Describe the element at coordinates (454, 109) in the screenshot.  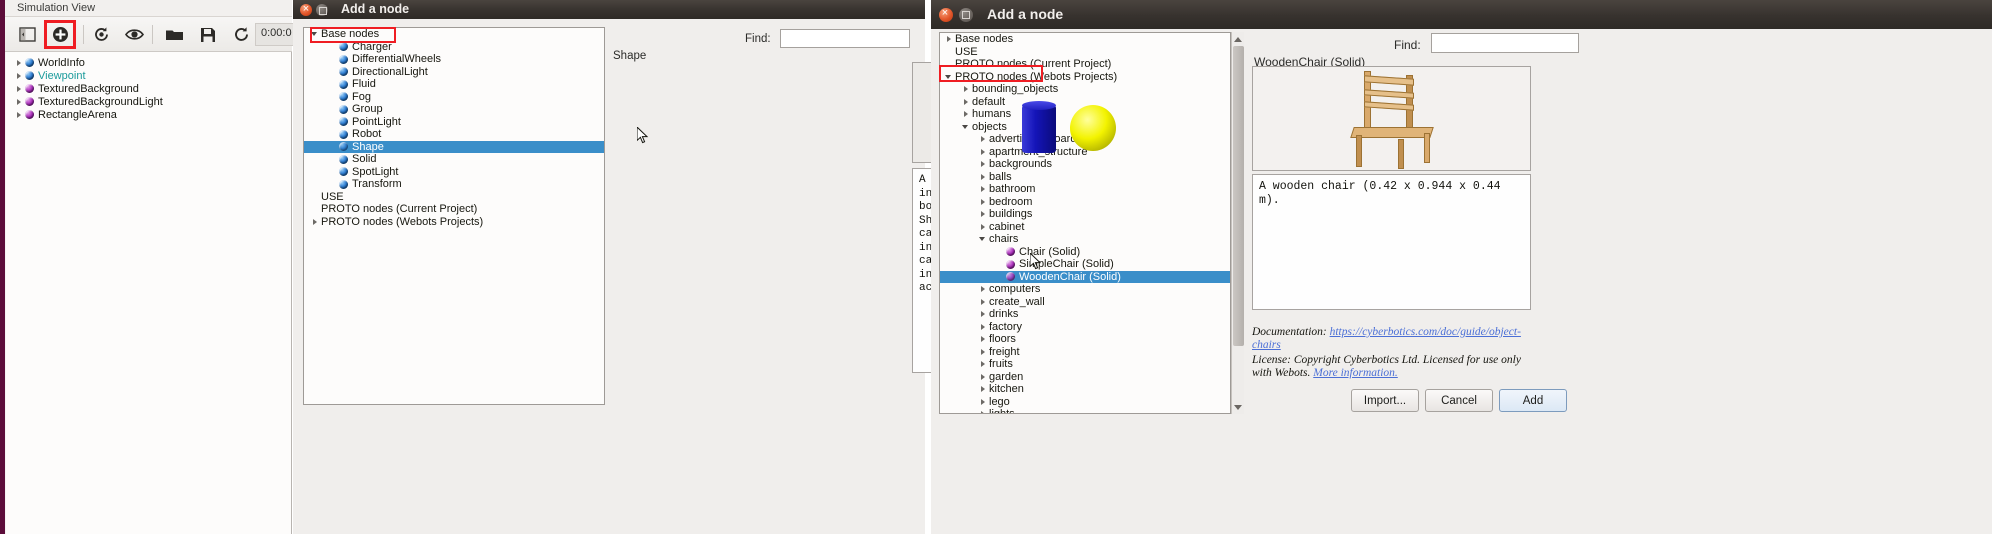
I see `tree-row: Group` at that location.